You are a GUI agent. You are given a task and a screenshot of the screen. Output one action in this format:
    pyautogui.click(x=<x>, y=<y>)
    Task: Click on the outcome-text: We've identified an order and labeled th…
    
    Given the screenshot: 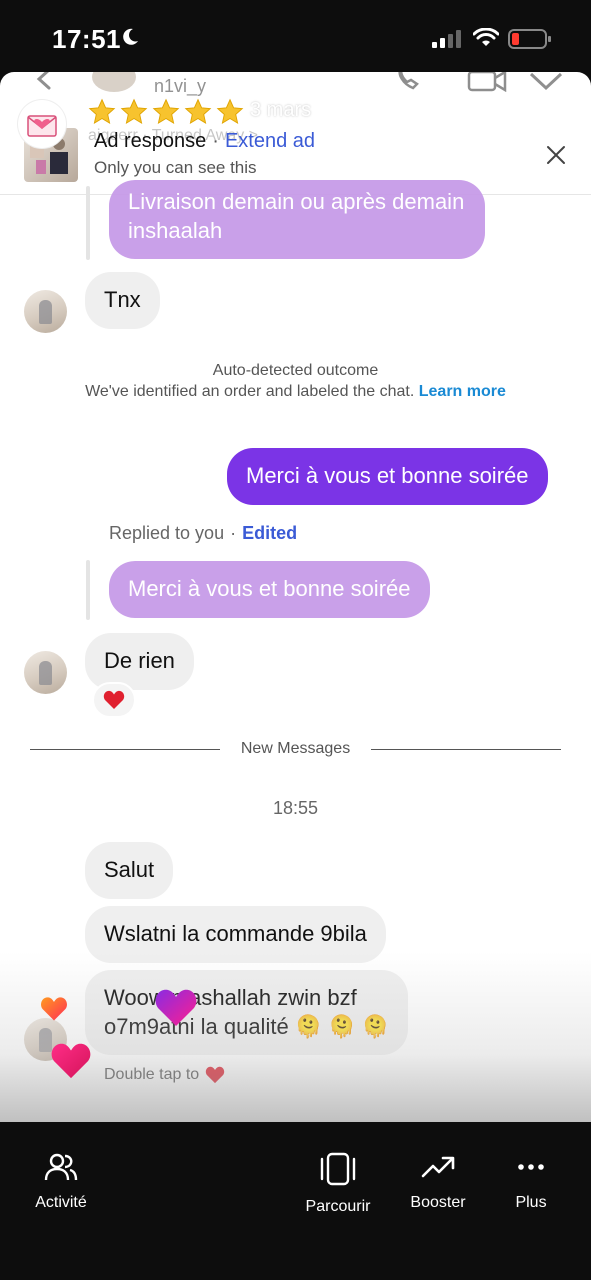 What is the action you would take?
    pyautogui.click(x=295, y=392)
    